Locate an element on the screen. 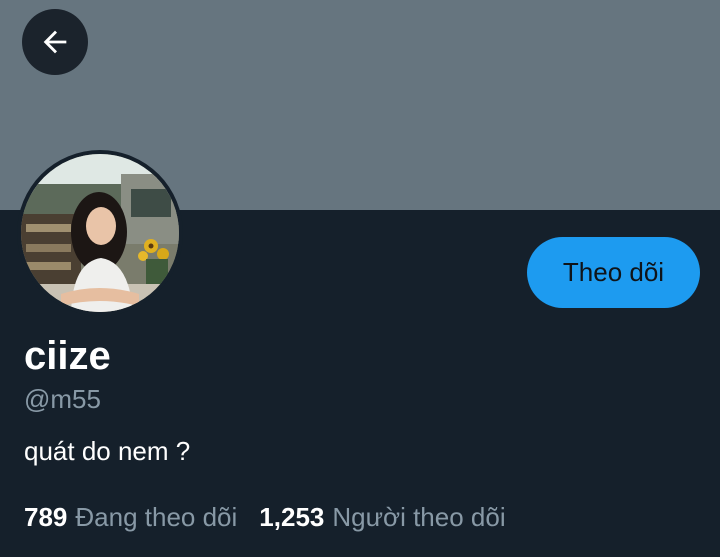 Image resolution: width=720 pixels, height=557 pixels. avatar is located at coordinates (100, 233).